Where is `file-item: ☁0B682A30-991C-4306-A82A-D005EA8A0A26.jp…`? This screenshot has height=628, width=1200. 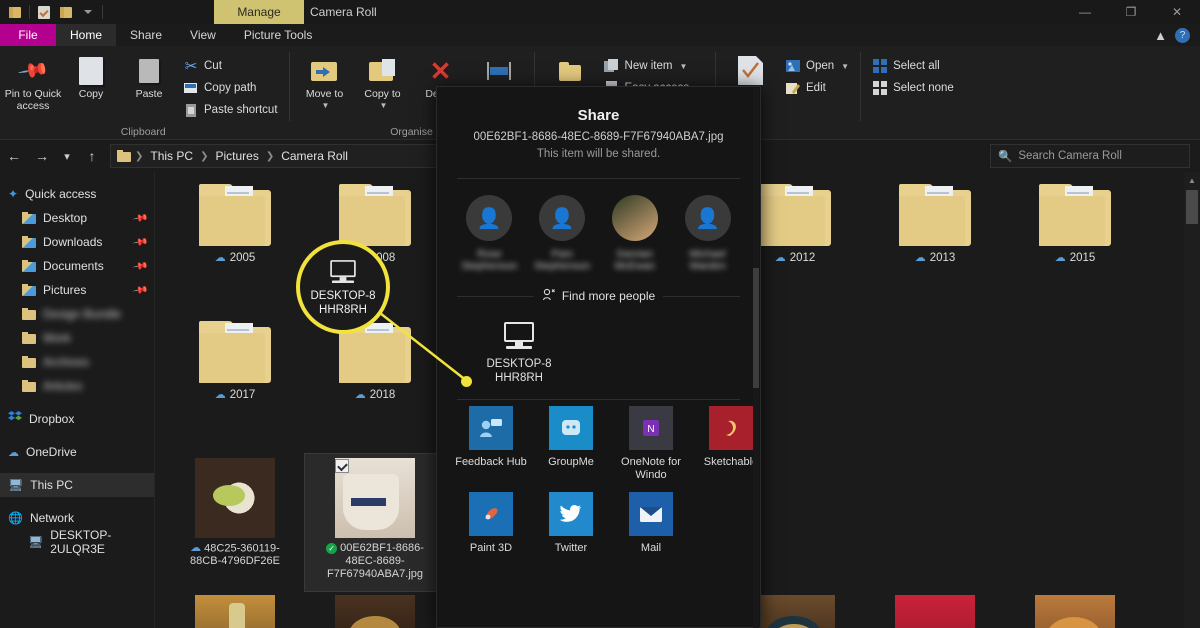
file-item: ☁0B682A30-991C-4306-A82A-D005EA8A0A26.jp… is located at coordinates (375, 609).